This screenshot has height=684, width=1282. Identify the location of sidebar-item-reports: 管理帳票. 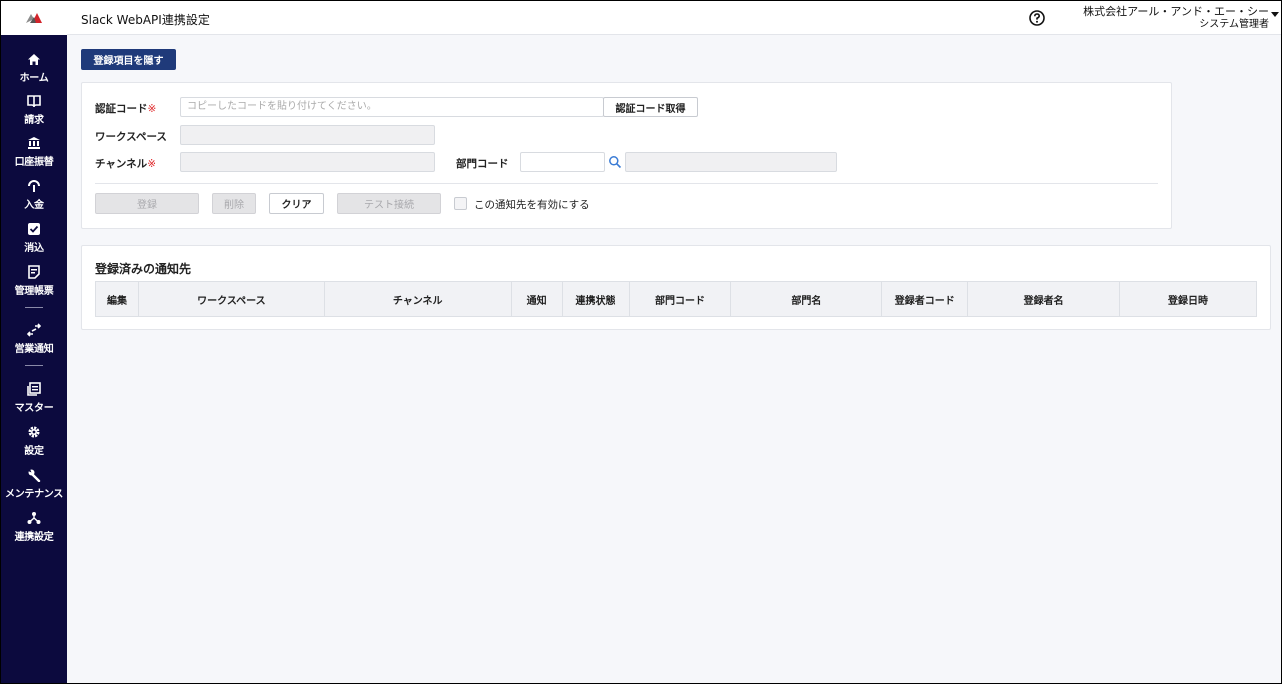
(34, 283).